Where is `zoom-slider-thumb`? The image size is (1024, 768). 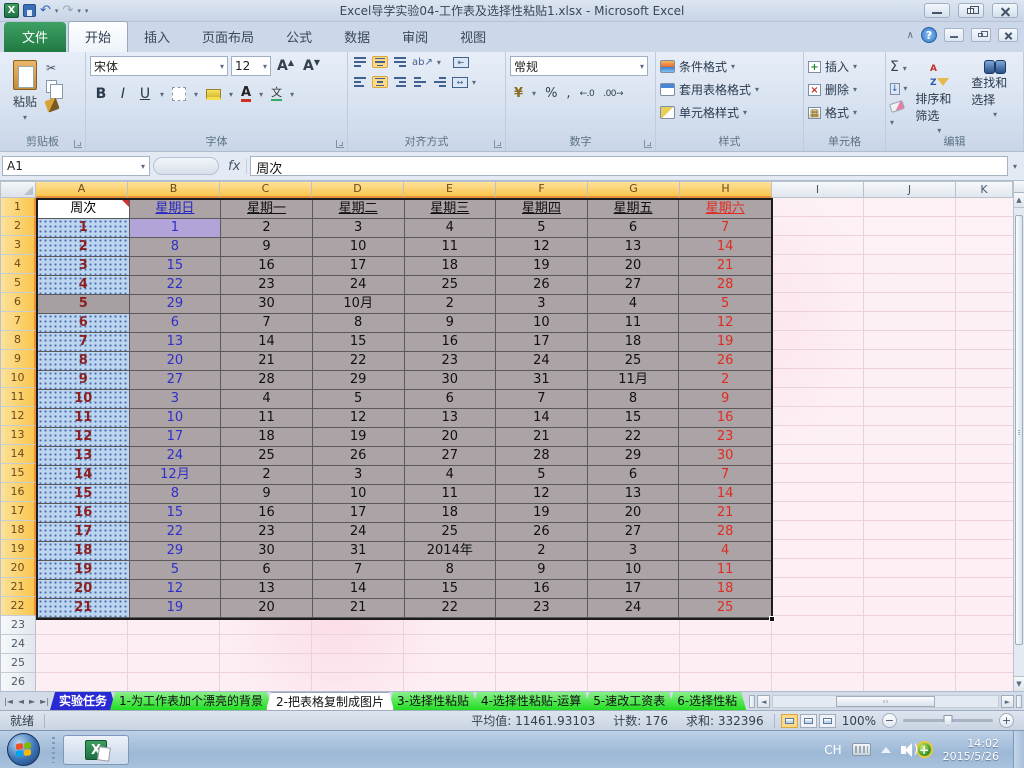 zoom-slider-thumb is located at coordinates (948, 720).